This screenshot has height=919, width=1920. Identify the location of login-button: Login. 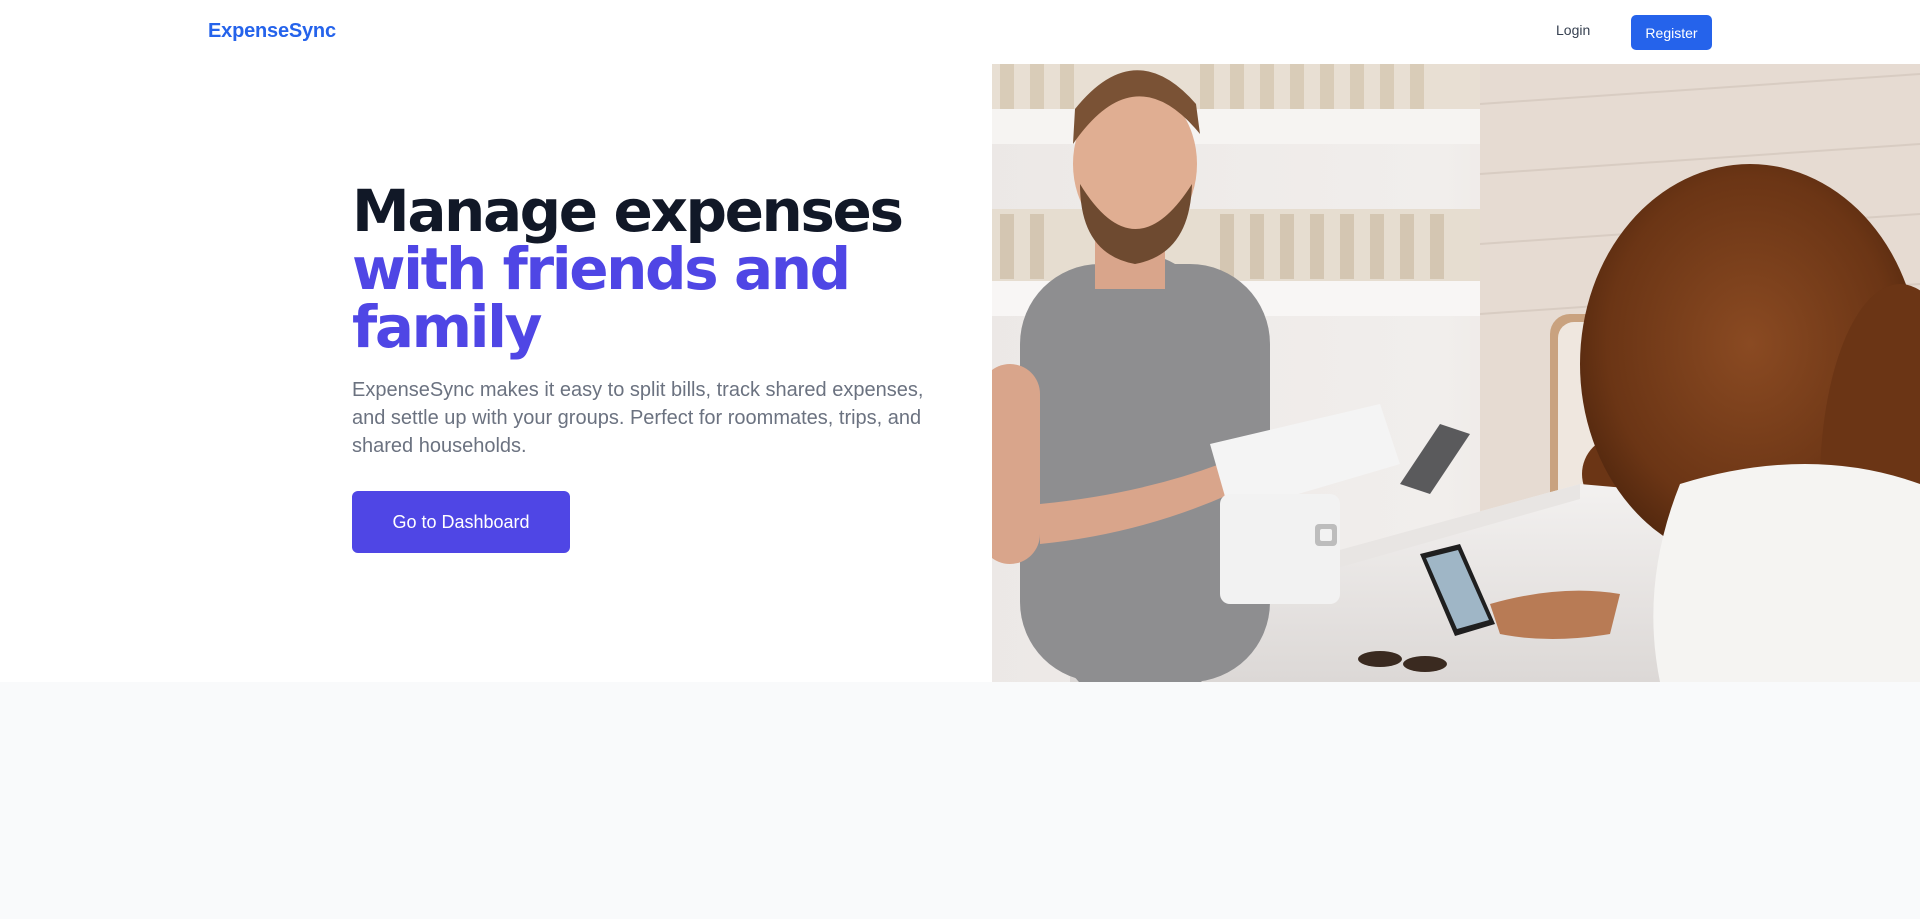
(1573, 30).